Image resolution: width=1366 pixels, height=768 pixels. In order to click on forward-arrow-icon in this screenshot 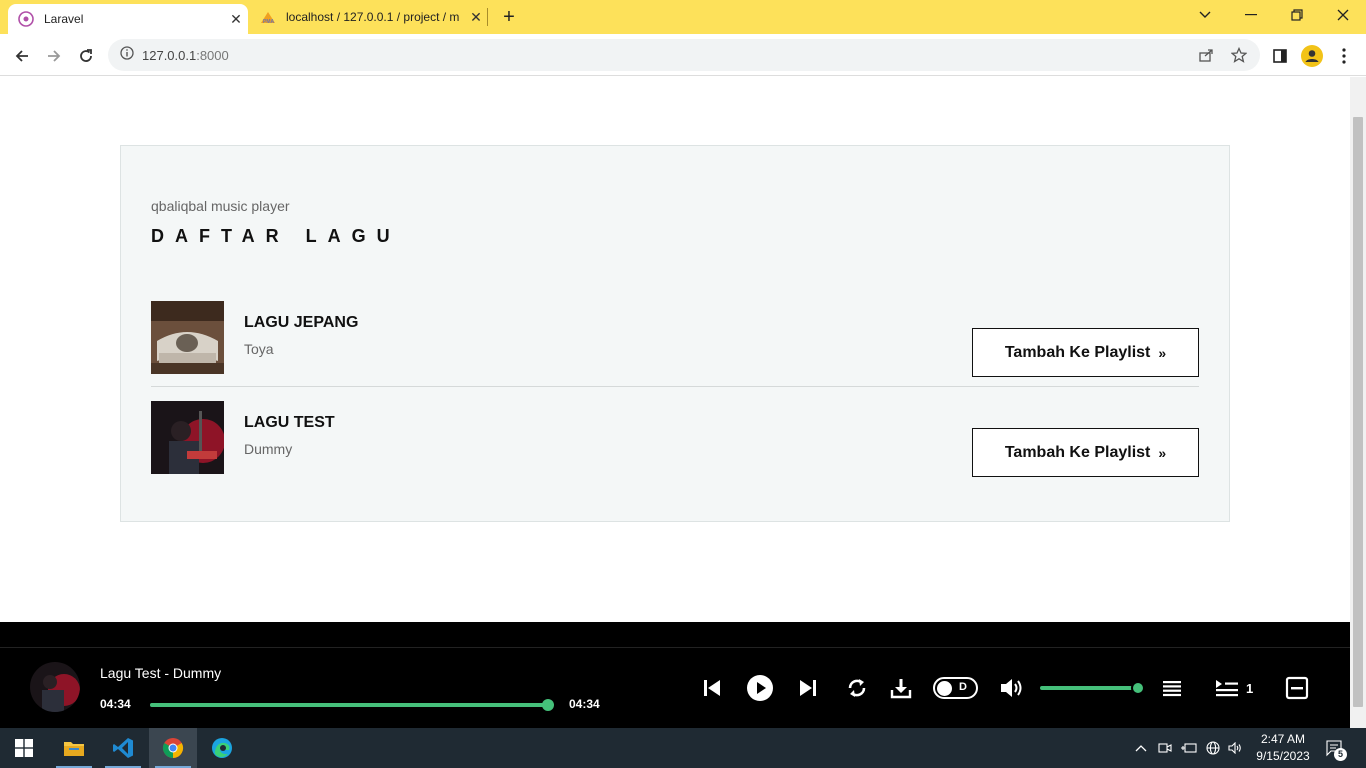, I will do `click(54, 56)`.